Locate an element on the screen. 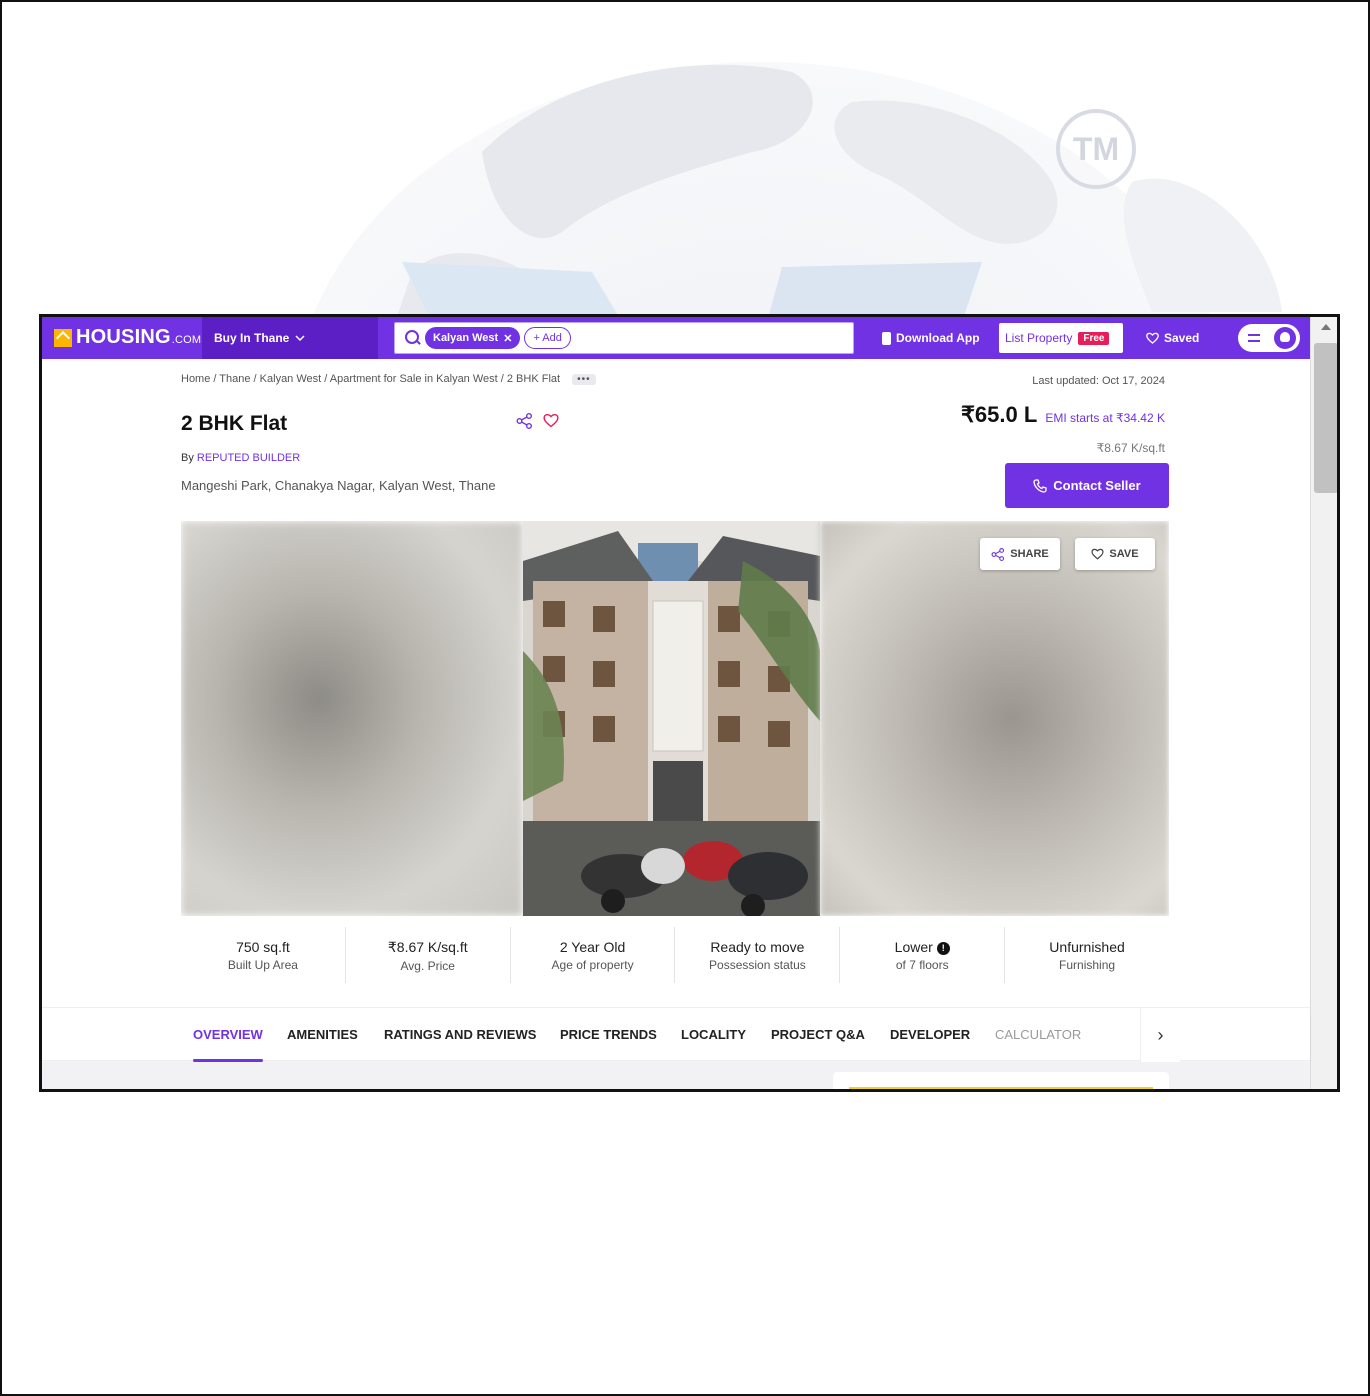 This screenshot has height=1396, width=1370. stat-value: ₹8.67 K/sq.ft is located at coordinates (427, 947).